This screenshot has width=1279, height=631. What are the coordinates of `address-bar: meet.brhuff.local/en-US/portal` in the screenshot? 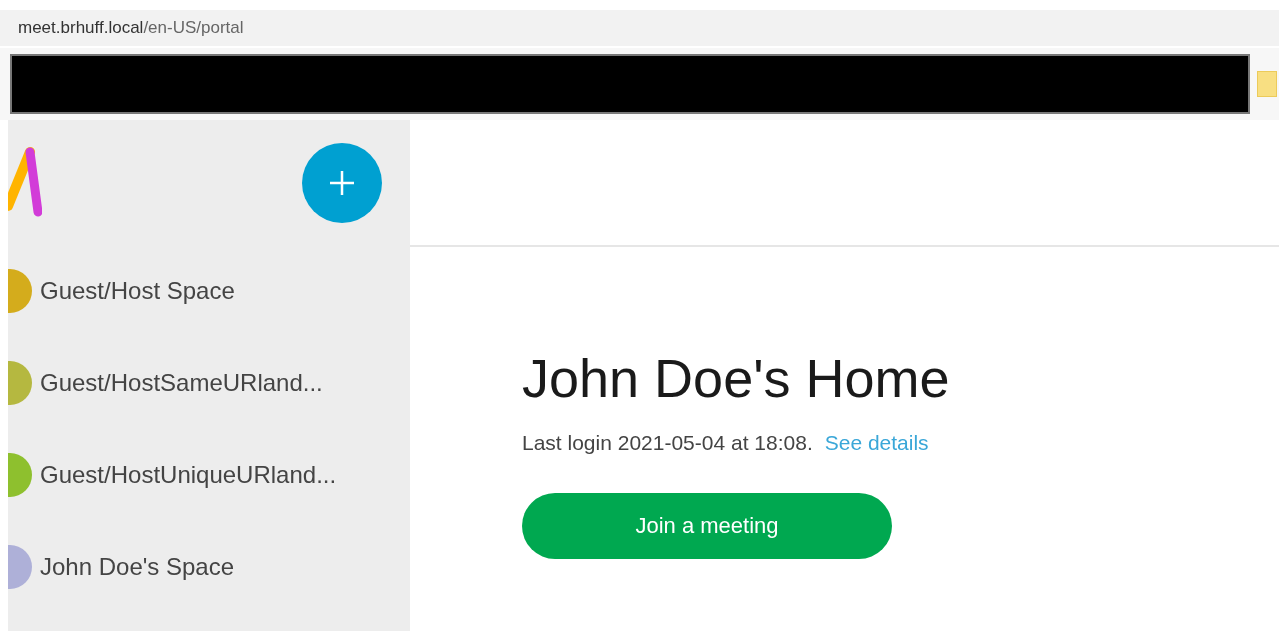 It's located at (639, 28).